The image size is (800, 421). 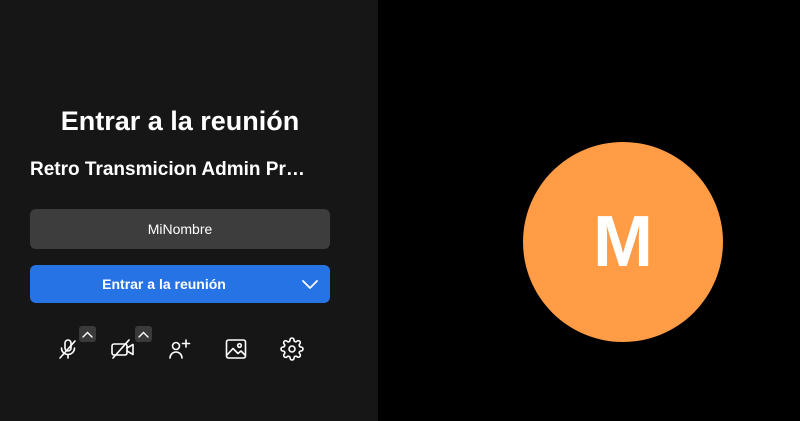 I want to click on settings-button, so click(x=292, y=351).